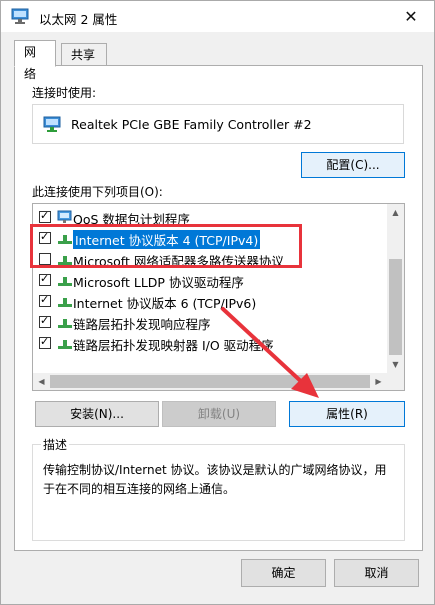 Image resolution: width=435 pixels, height=605 pixels. I want to click on list-item: ✓ 链路层拓扑发现响应程序, so click(210, 322).